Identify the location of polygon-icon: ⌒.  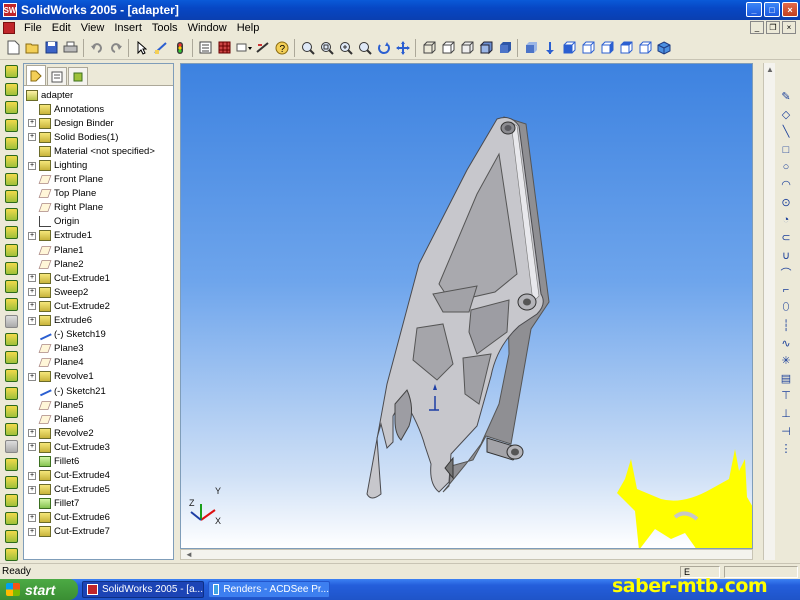
(786, 273).